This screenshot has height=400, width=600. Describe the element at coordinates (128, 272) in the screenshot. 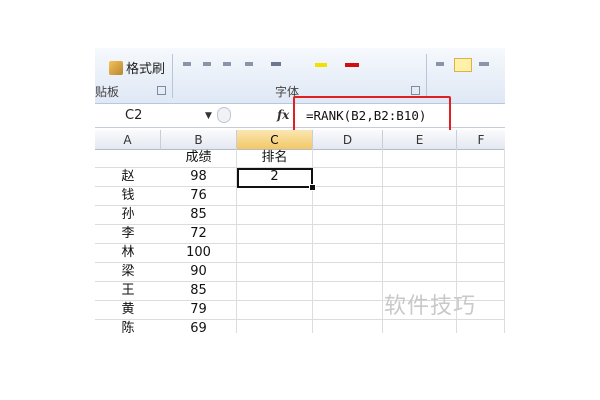

I see `name-cell: 梁` at that location.